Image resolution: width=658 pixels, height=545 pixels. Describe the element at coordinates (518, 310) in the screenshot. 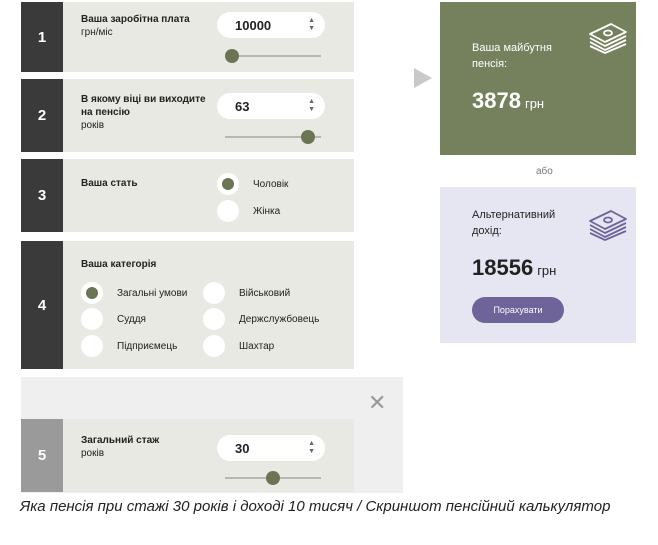

I see `calculate-button: Порахувати` at that location.